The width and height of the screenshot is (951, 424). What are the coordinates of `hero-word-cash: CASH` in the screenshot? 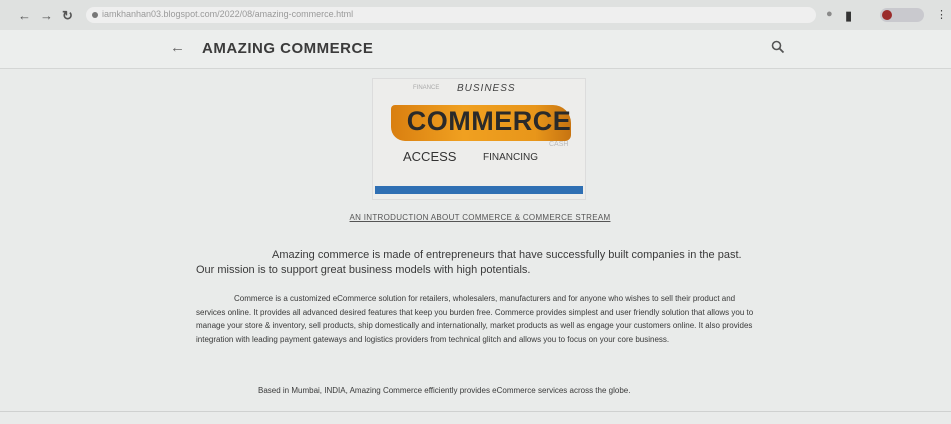 It's located at (559, 144).